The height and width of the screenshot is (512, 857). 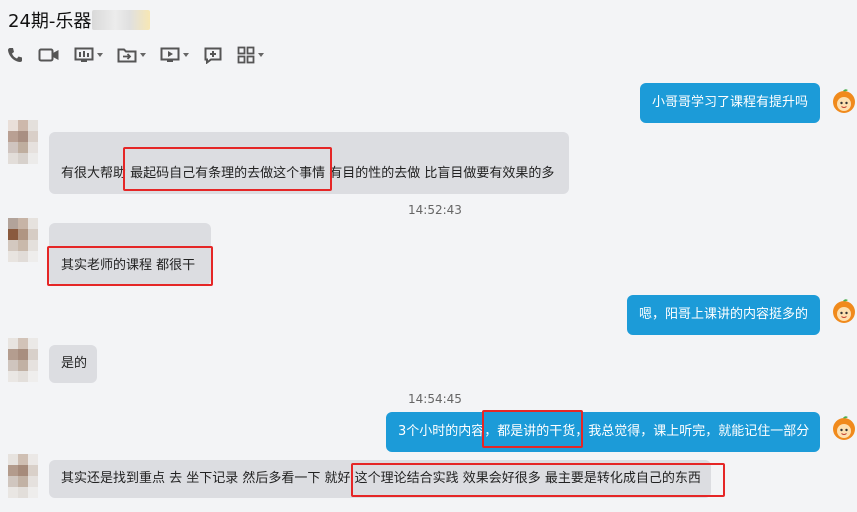 I want to click on message-bubble-outgoing: 嗯，阳哥上课讲的内容挺多的, so click(x=723, y=315).